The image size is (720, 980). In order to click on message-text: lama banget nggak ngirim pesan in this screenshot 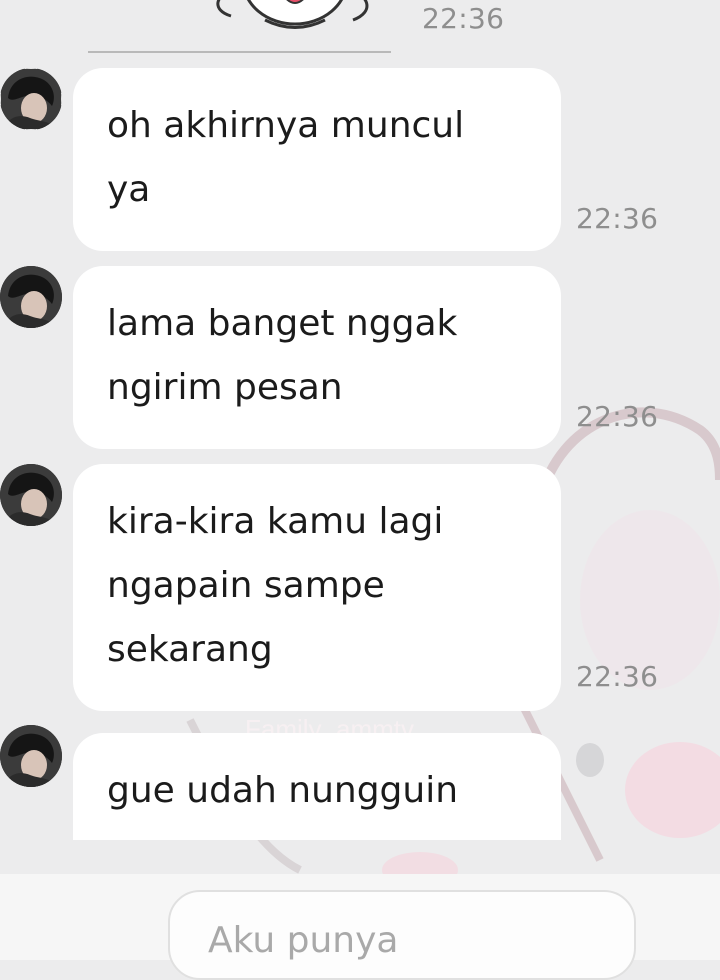, I will do `click(282, 355)`.